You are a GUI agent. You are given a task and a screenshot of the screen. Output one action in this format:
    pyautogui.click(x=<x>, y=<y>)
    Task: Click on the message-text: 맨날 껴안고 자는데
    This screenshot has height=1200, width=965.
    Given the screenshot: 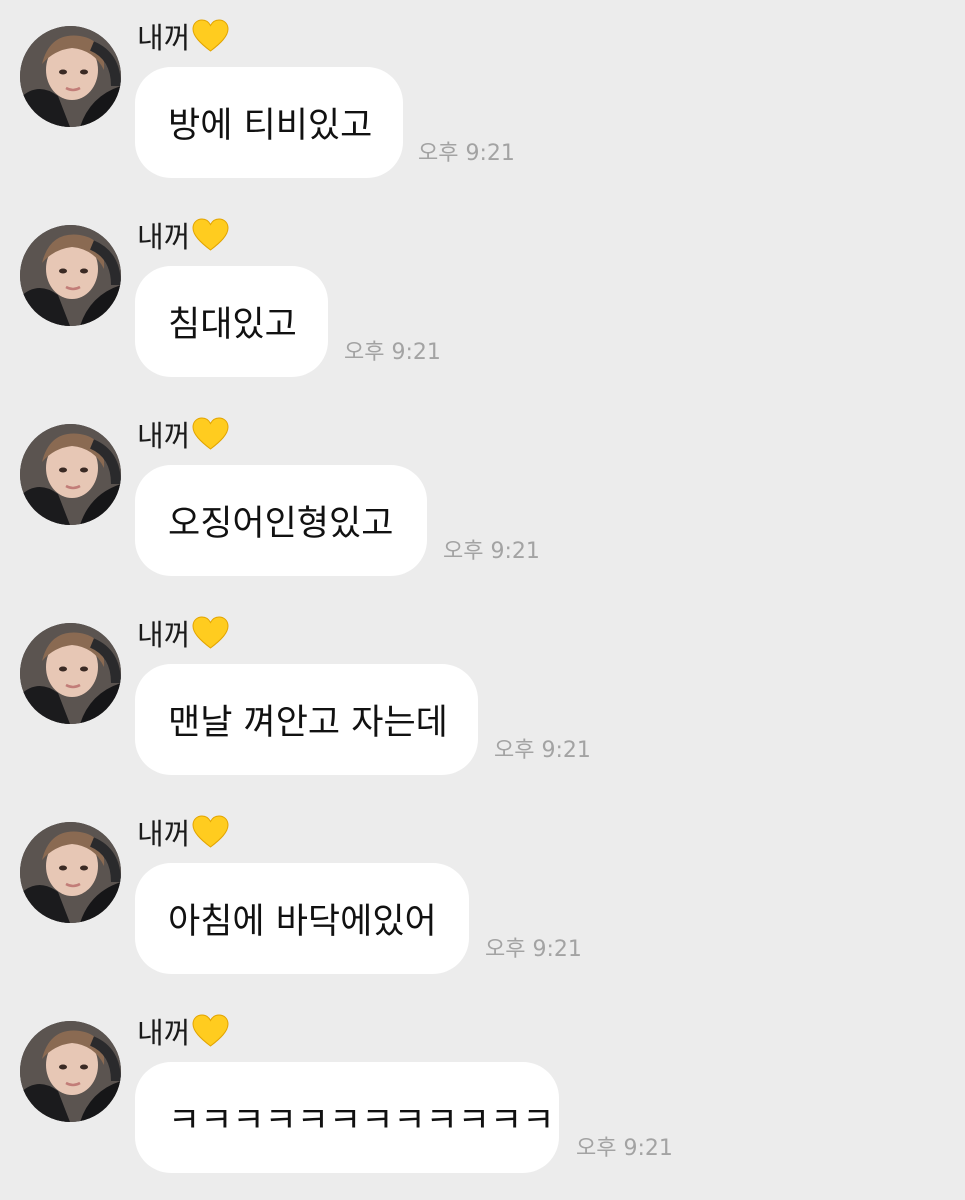 What is the action you would take?
    pyautogui.click(x=308, y=723)
    